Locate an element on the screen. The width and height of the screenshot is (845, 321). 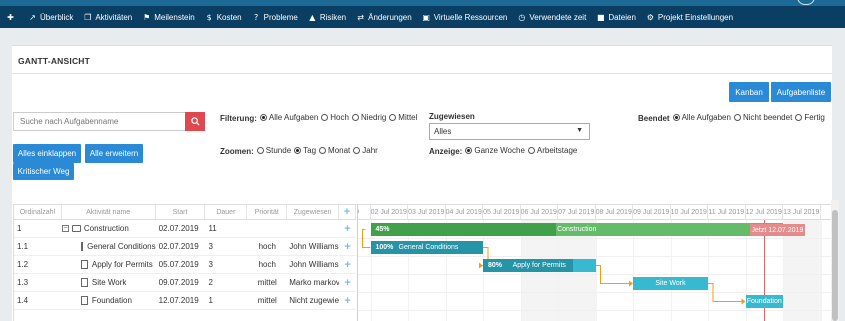
finished-option: Fertig is located at coordinates (810, 117).